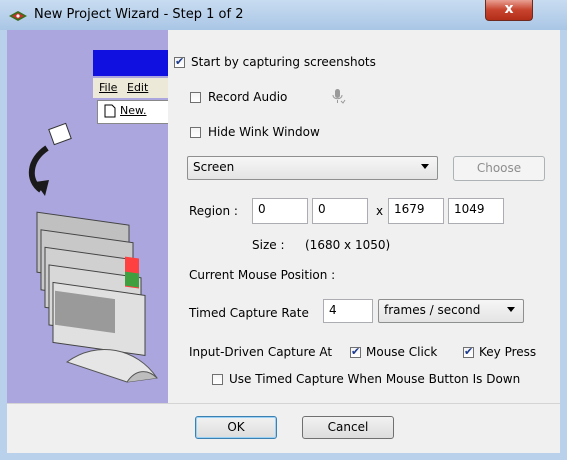  What do you see at coordinates (333, 310) in the screenshot?
I see `timed-capture-rate-value: 4` at bounding box center [333, 310].